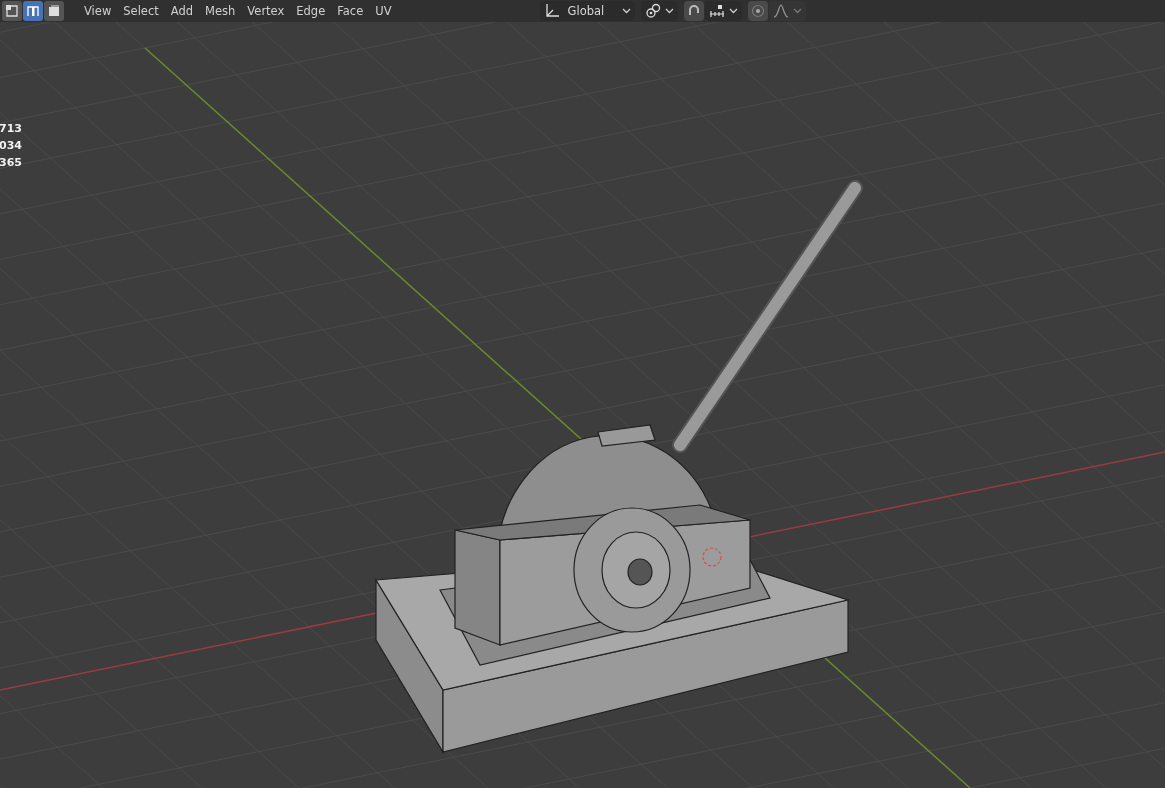 Image resolution: width=1165 pixels, height=788 pixels. I want to click on orientation-dropdown: Global, so click(587, 11).